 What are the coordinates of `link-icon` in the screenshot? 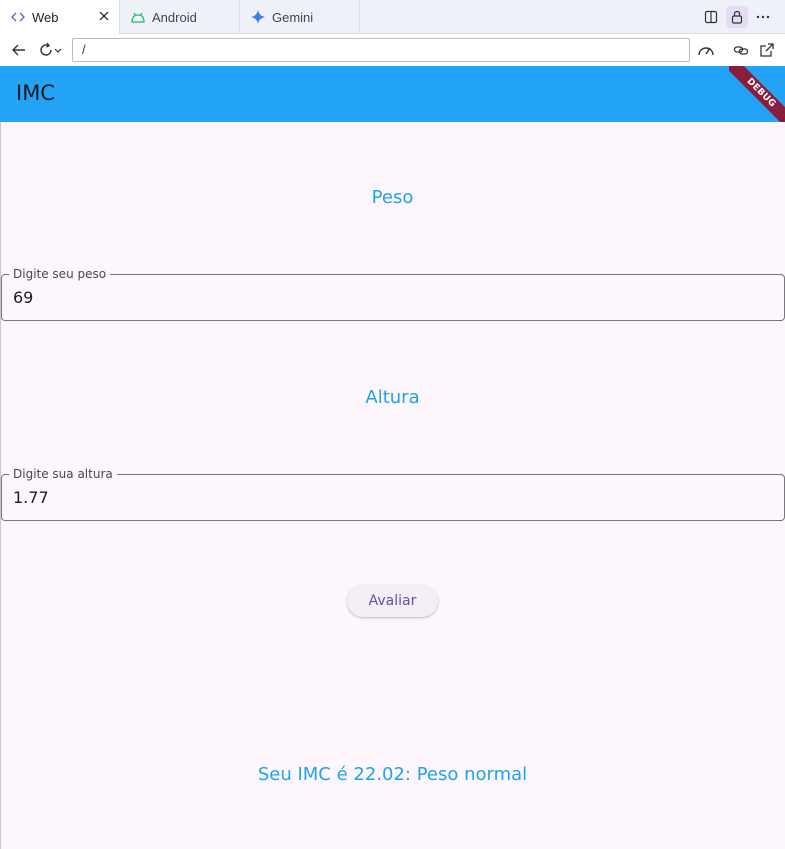 It's located at (741, 50).